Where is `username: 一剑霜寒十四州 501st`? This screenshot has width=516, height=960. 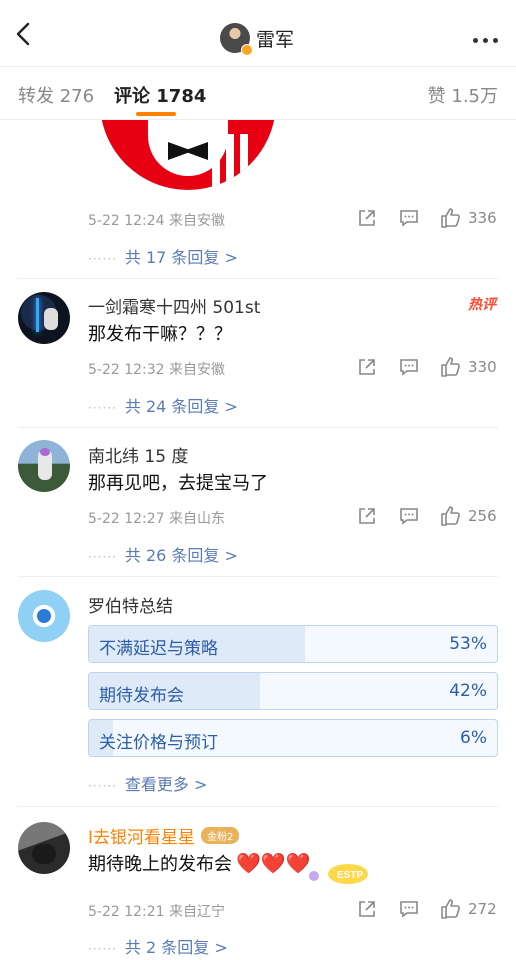
username: 一剑霜寒十四州 501st is located at coordinates (174, 305).